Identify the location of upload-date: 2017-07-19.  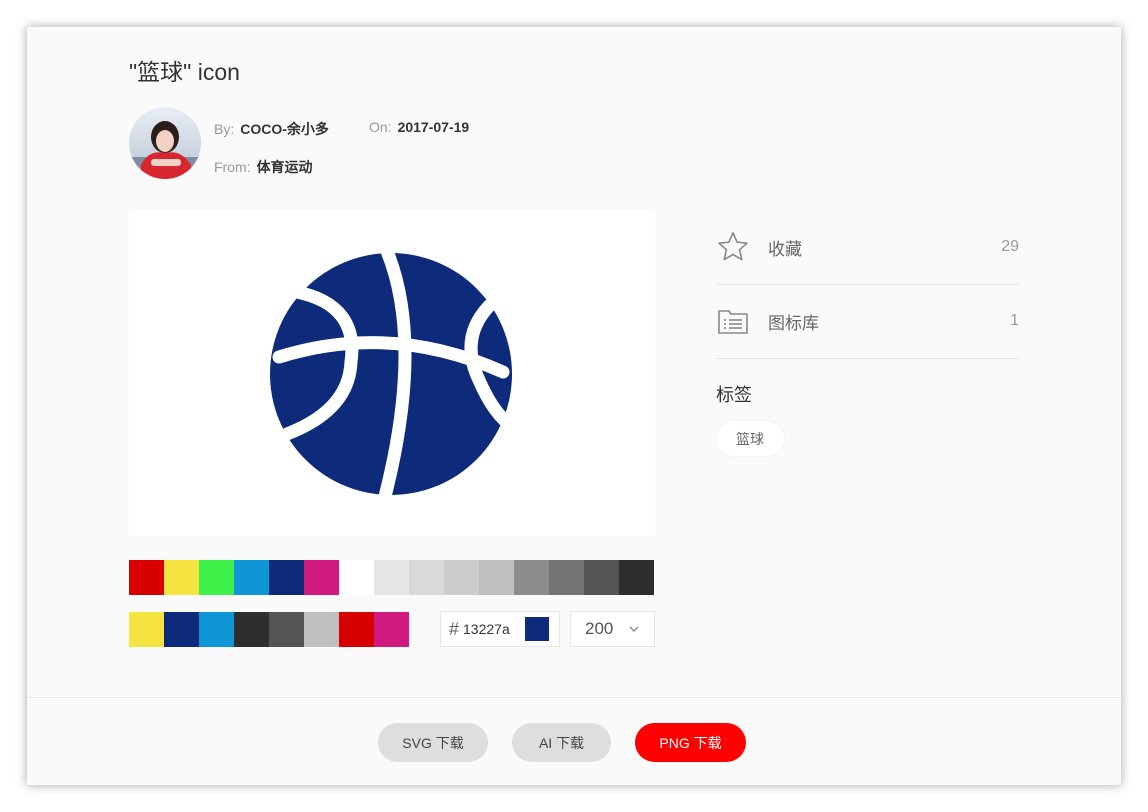
(433, 127).